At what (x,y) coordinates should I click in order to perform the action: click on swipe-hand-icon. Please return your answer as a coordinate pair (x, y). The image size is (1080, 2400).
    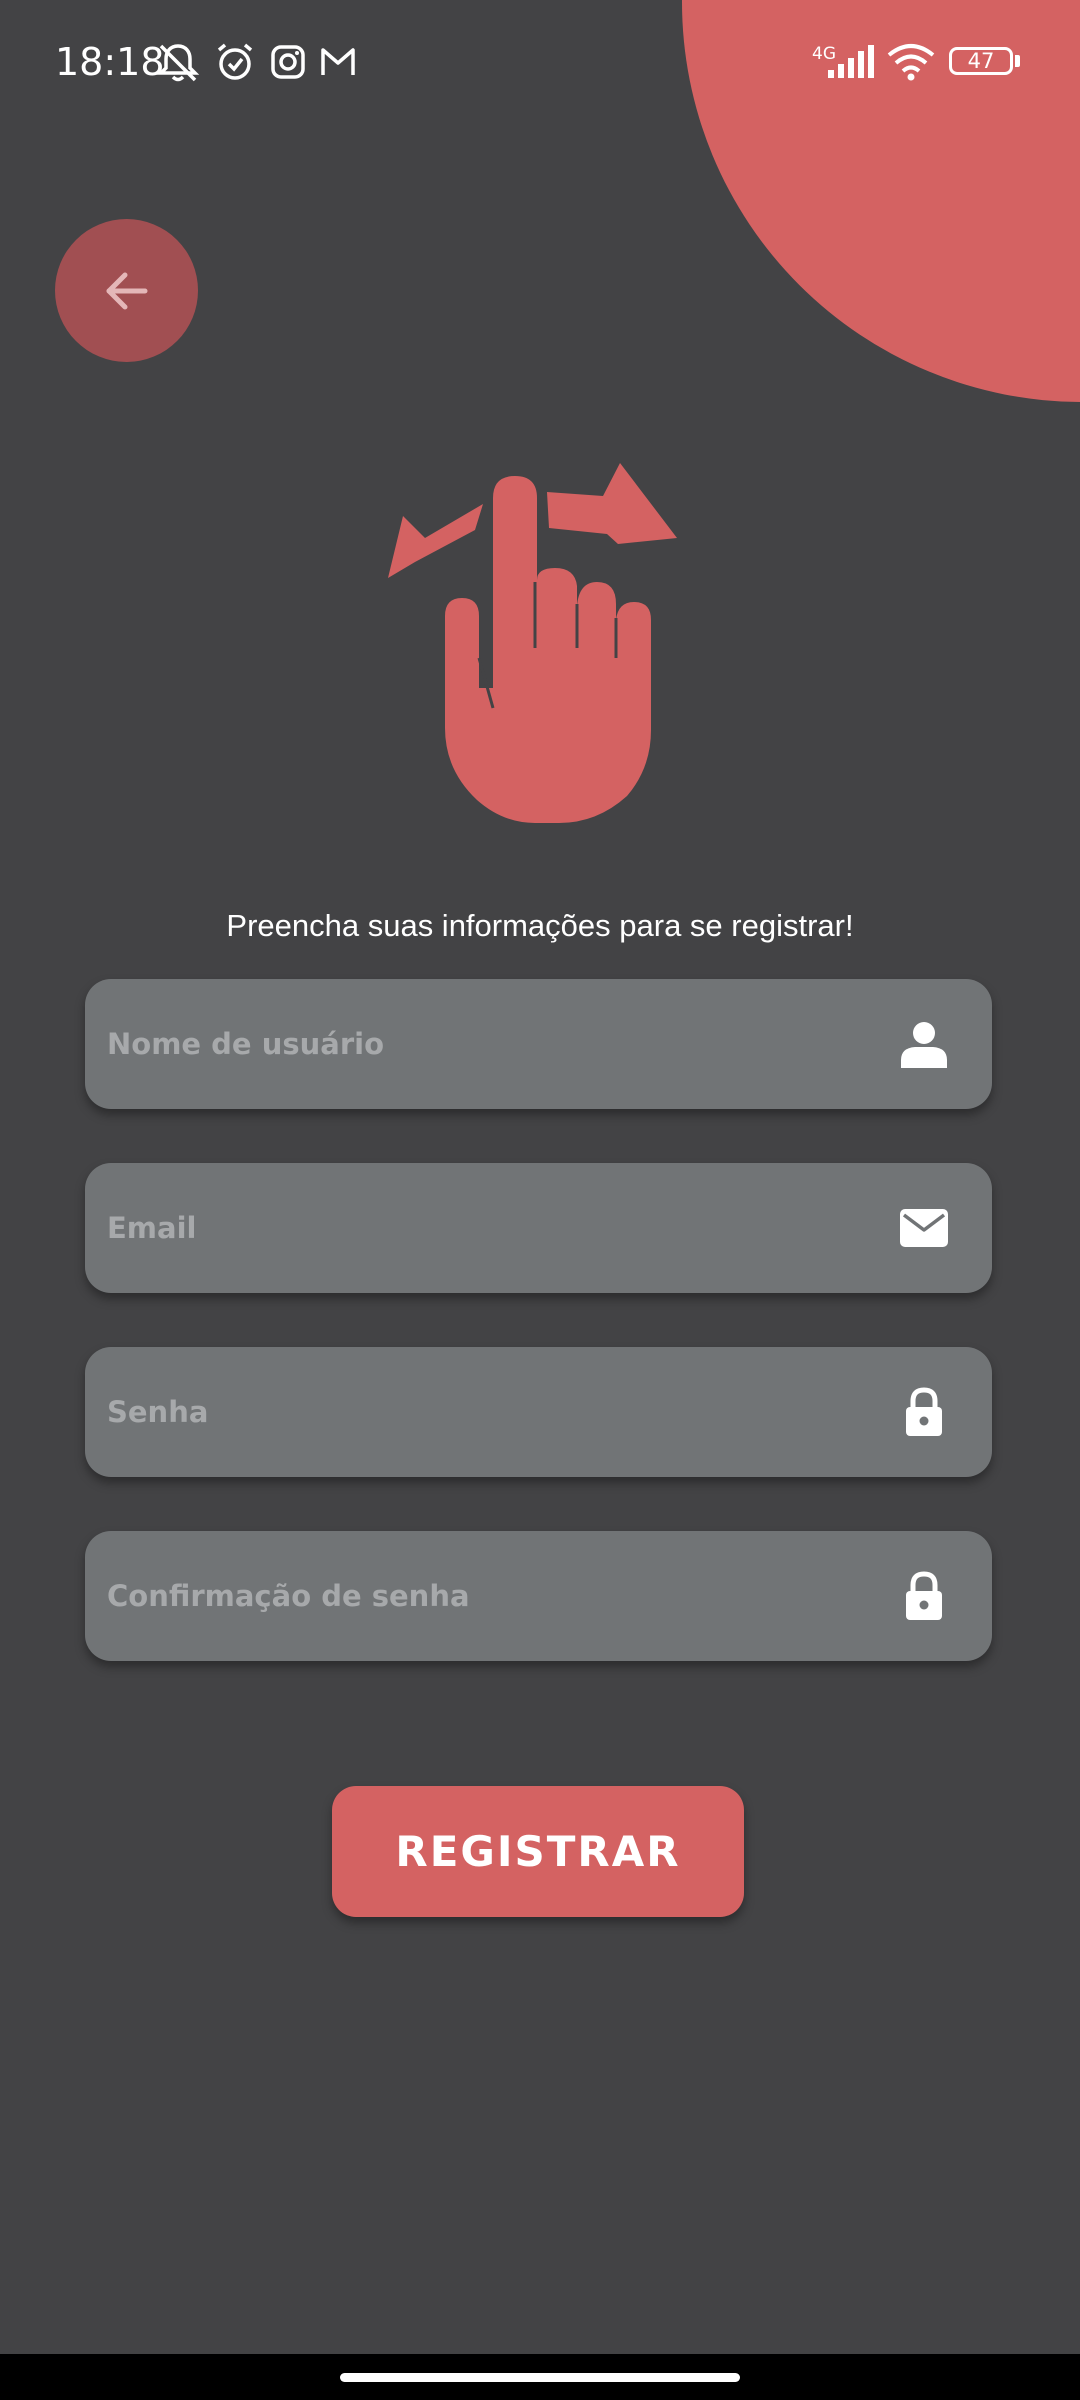
    Looking at the image, I should click on (535, 643).